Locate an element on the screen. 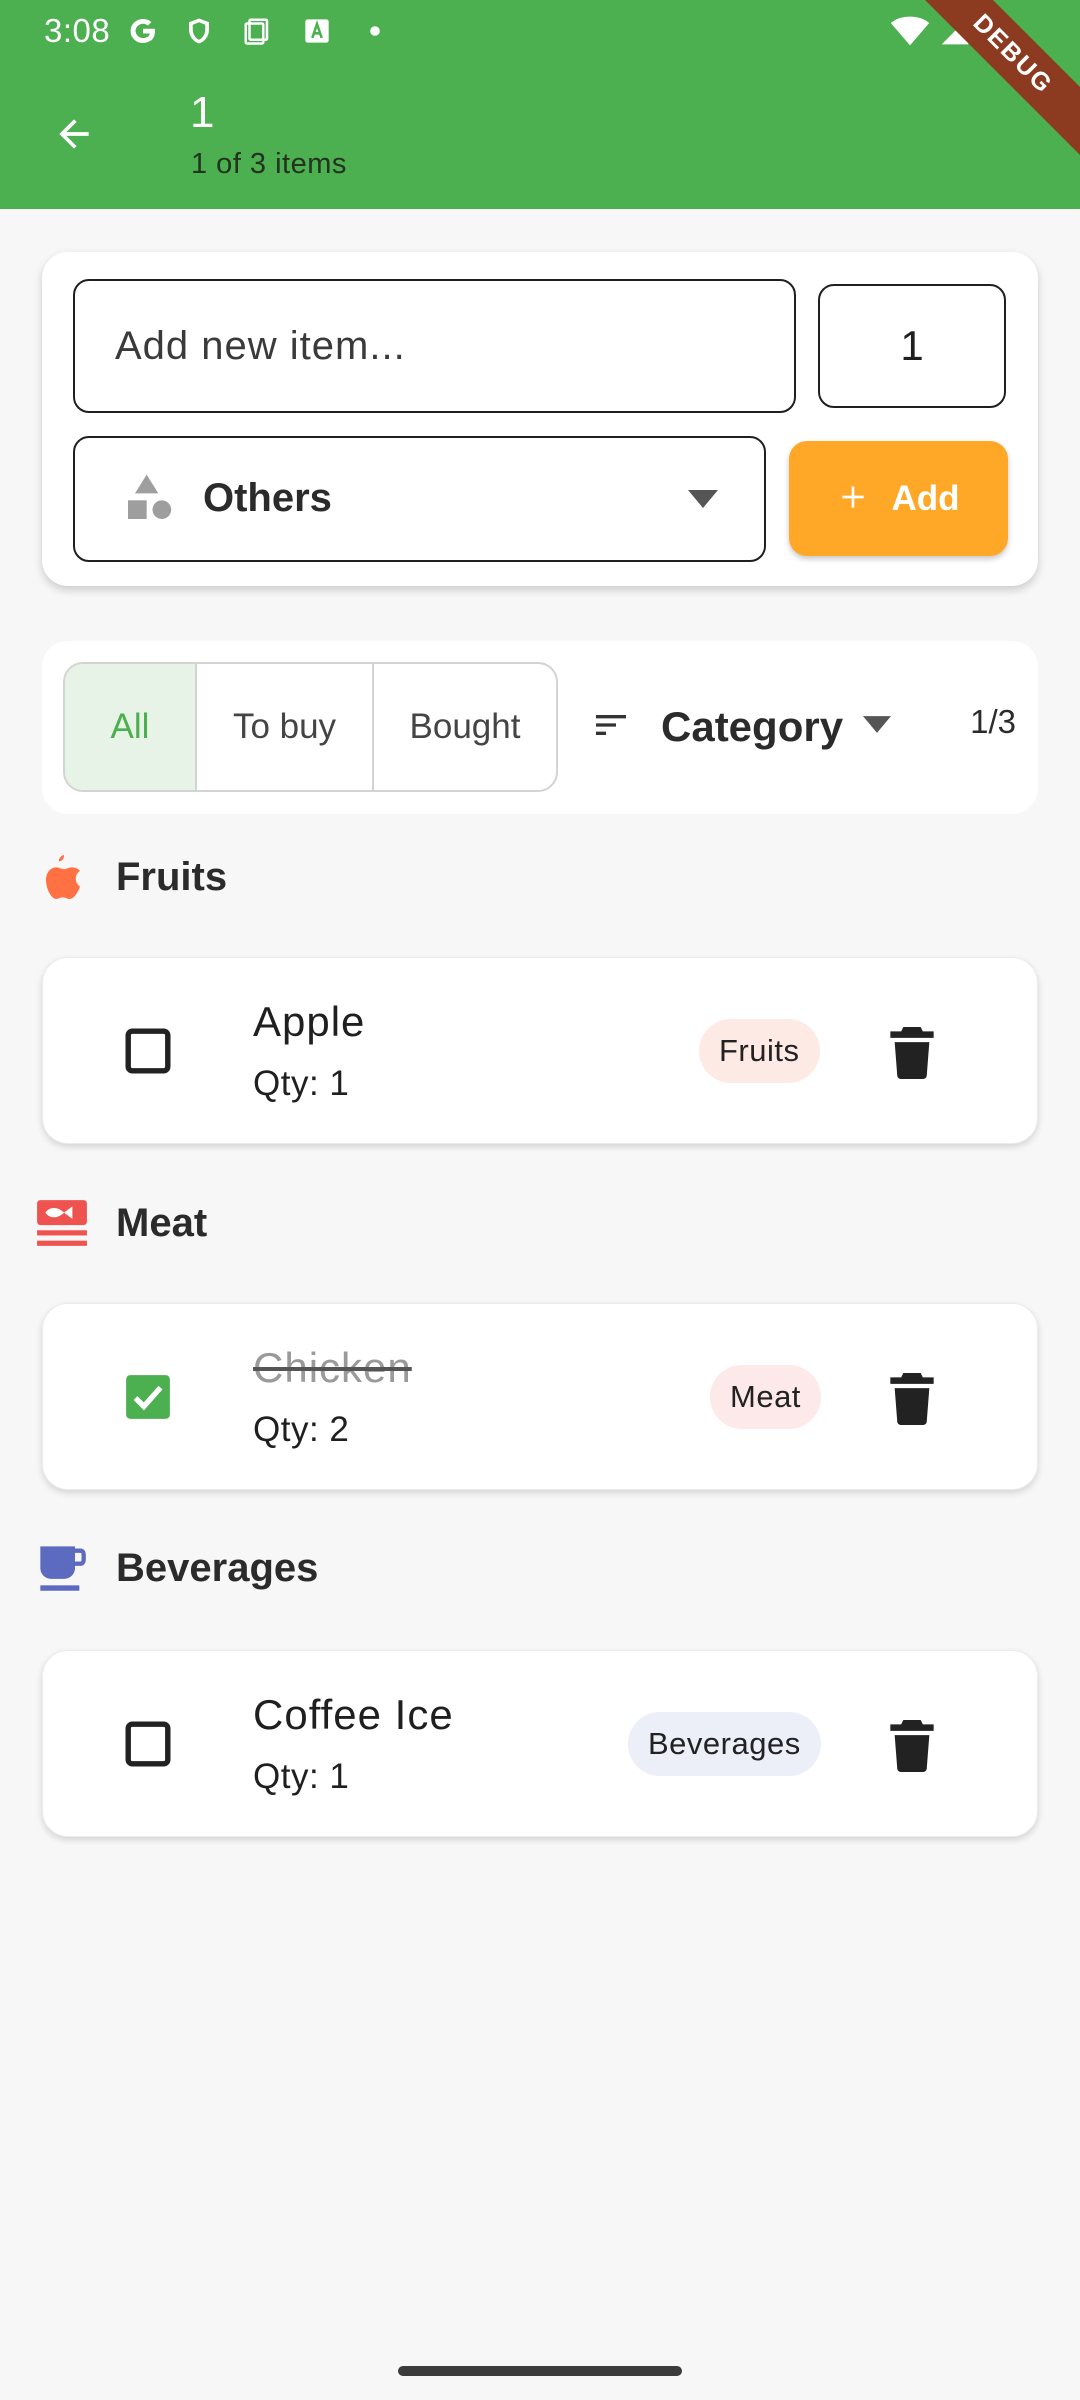 The image size is (1080, 2400). google-icon is located at coordinates (143, 31).